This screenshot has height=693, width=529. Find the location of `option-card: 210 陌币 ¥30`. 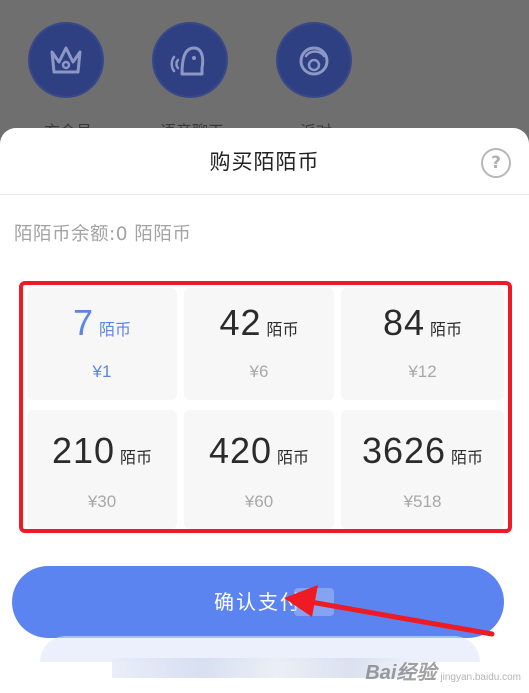

option-card: 210 陌币 ¥30 is located at coordinates (102, 469).